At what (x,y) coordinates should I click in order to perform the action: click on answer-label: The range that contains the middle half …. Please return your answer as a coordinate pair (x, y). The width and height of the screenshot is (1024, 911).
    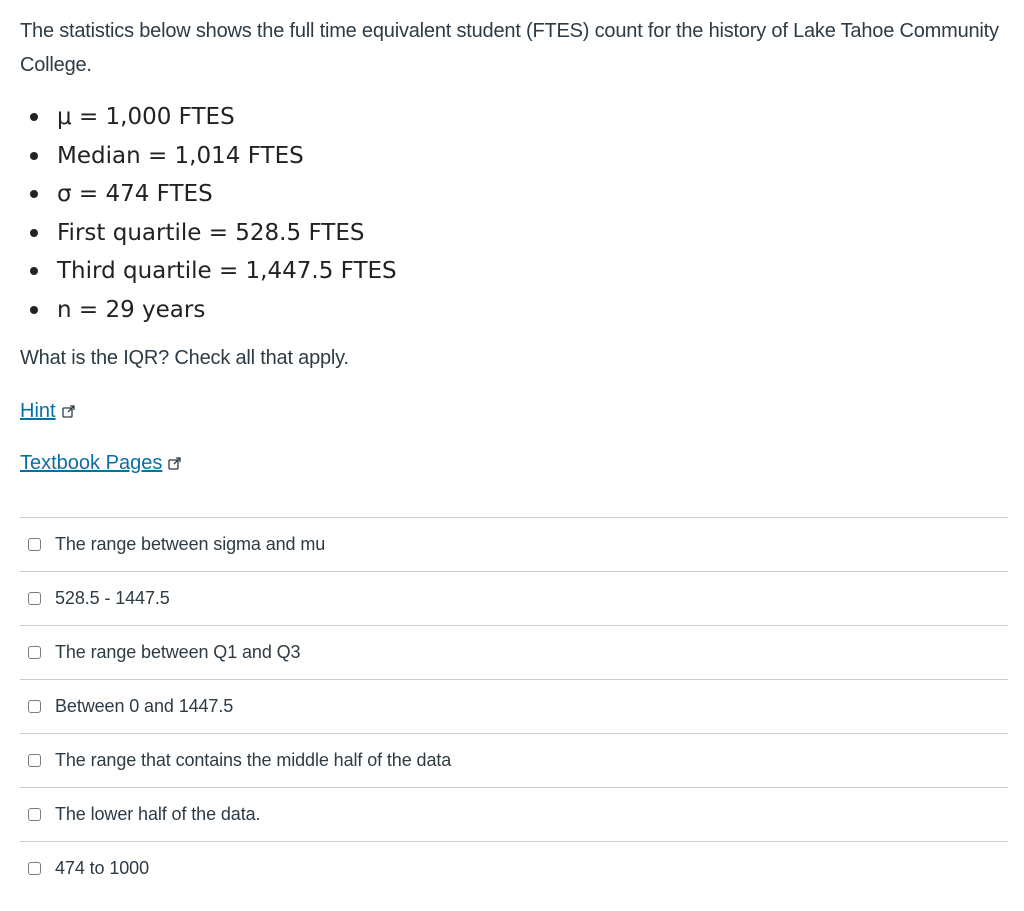
    Looking at the image, I should click on (253, 760).